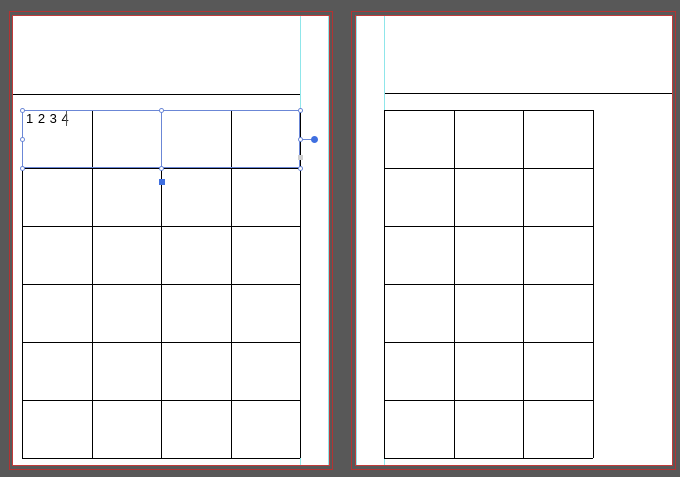  I want to click on handle-mid-right, so click(300, 139).